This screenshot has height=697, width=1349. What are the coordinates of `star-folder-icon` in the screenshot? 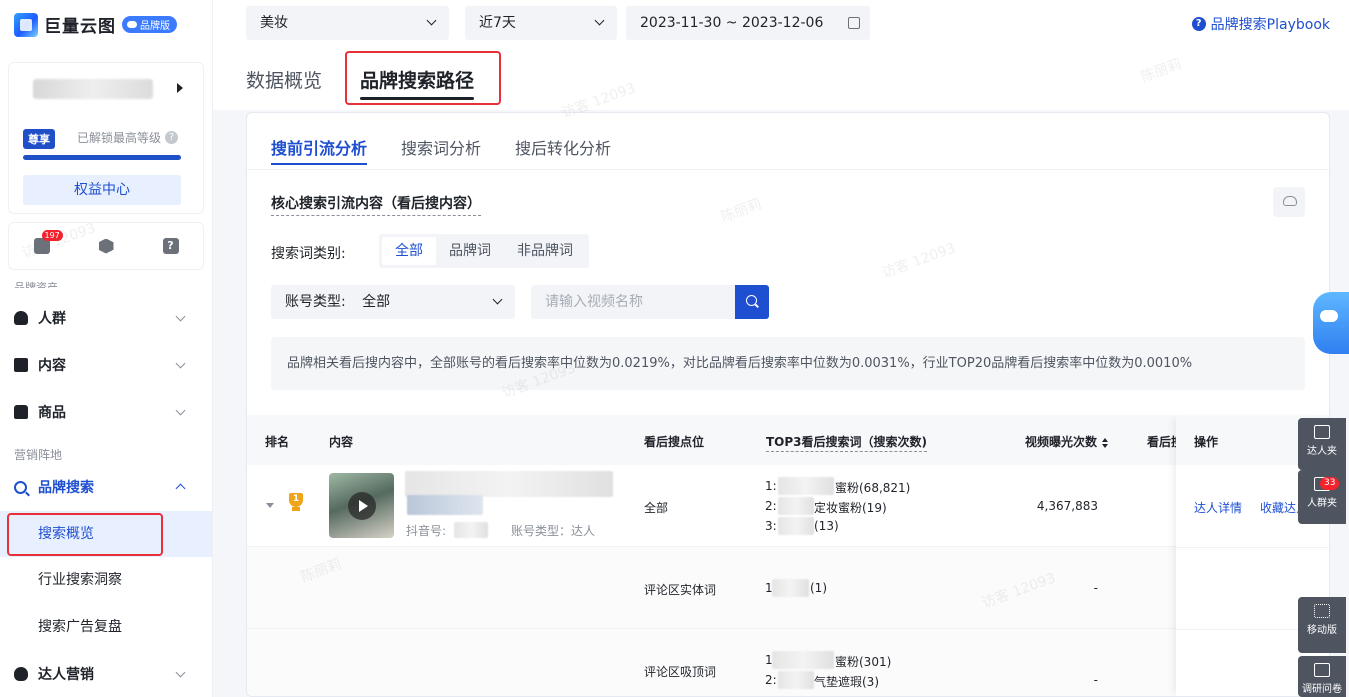 It's located at (1322, 432).